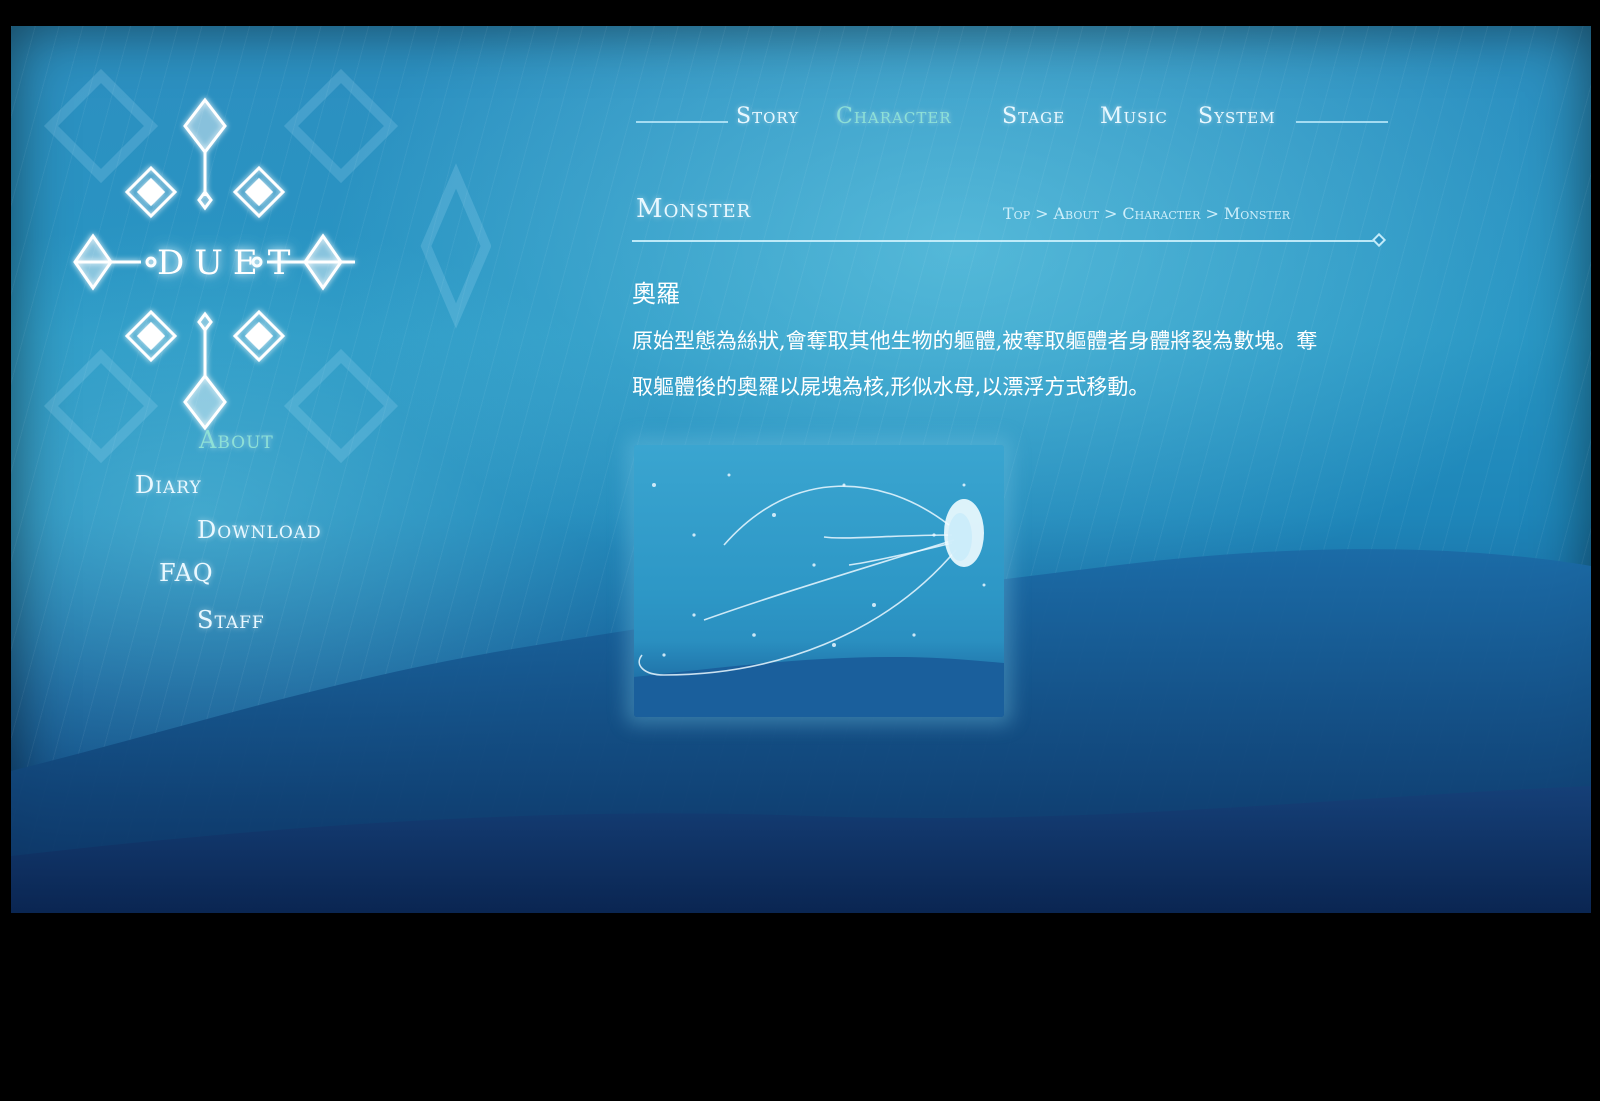  I want to click on sidebar-item-diary: Diary, so click(168, 485).